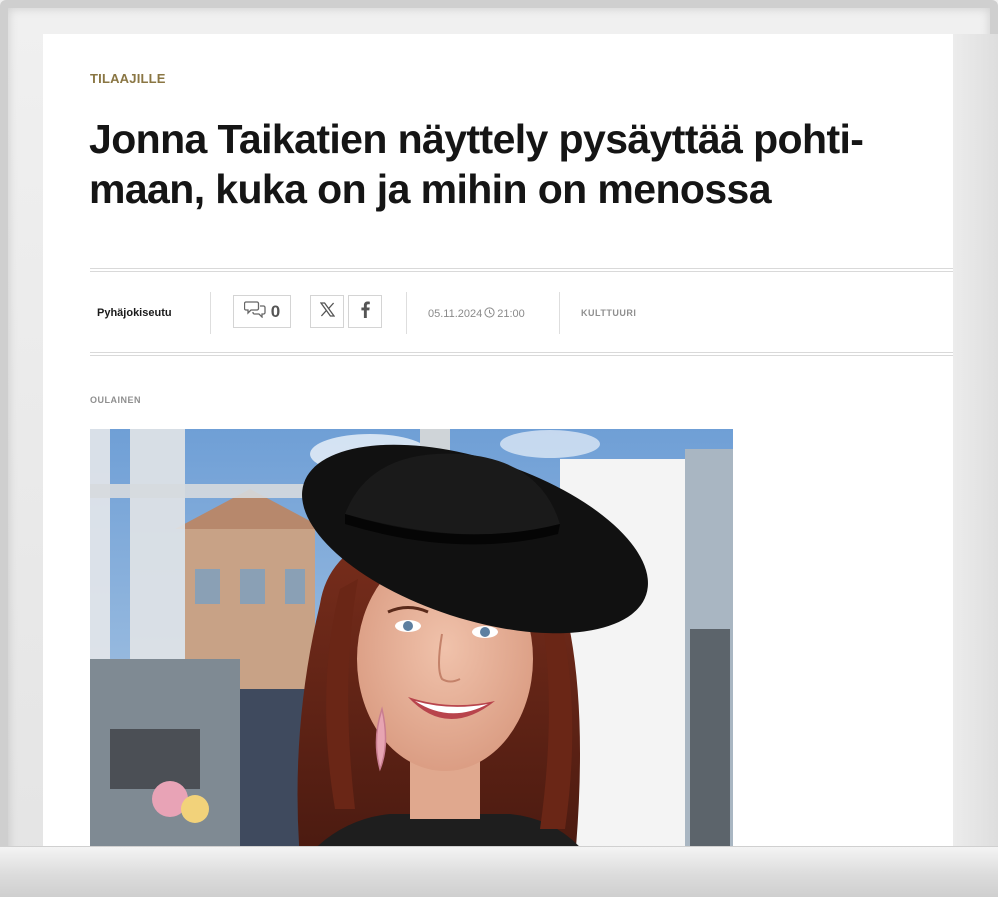  Describe the element at coordinates (489, 314) in the screenshot. I see `clock-icon` at that location.